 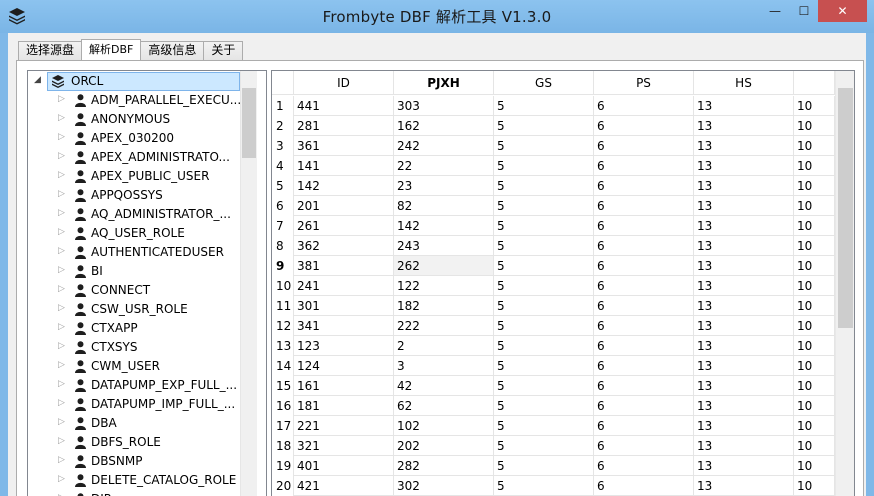 What do you see at coordinates (135, 233) in the screenshot?
I see `tree-item: ▷ AQ_USER_ROLE` at bounding box center [135, 233].